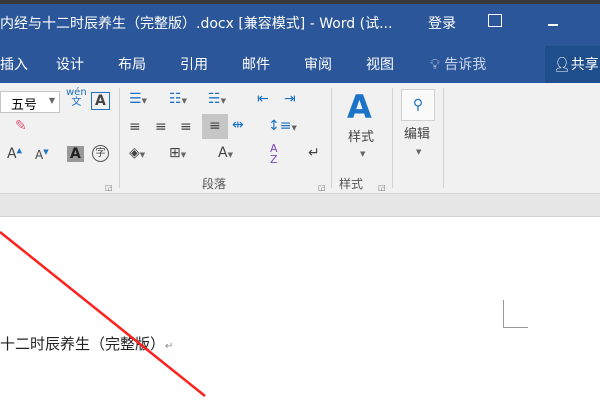 This screenshot has width=600, height=400. Describe the element at coordinates (194, 64) in the screenshot. I see `tab-references: 引用` at that location.